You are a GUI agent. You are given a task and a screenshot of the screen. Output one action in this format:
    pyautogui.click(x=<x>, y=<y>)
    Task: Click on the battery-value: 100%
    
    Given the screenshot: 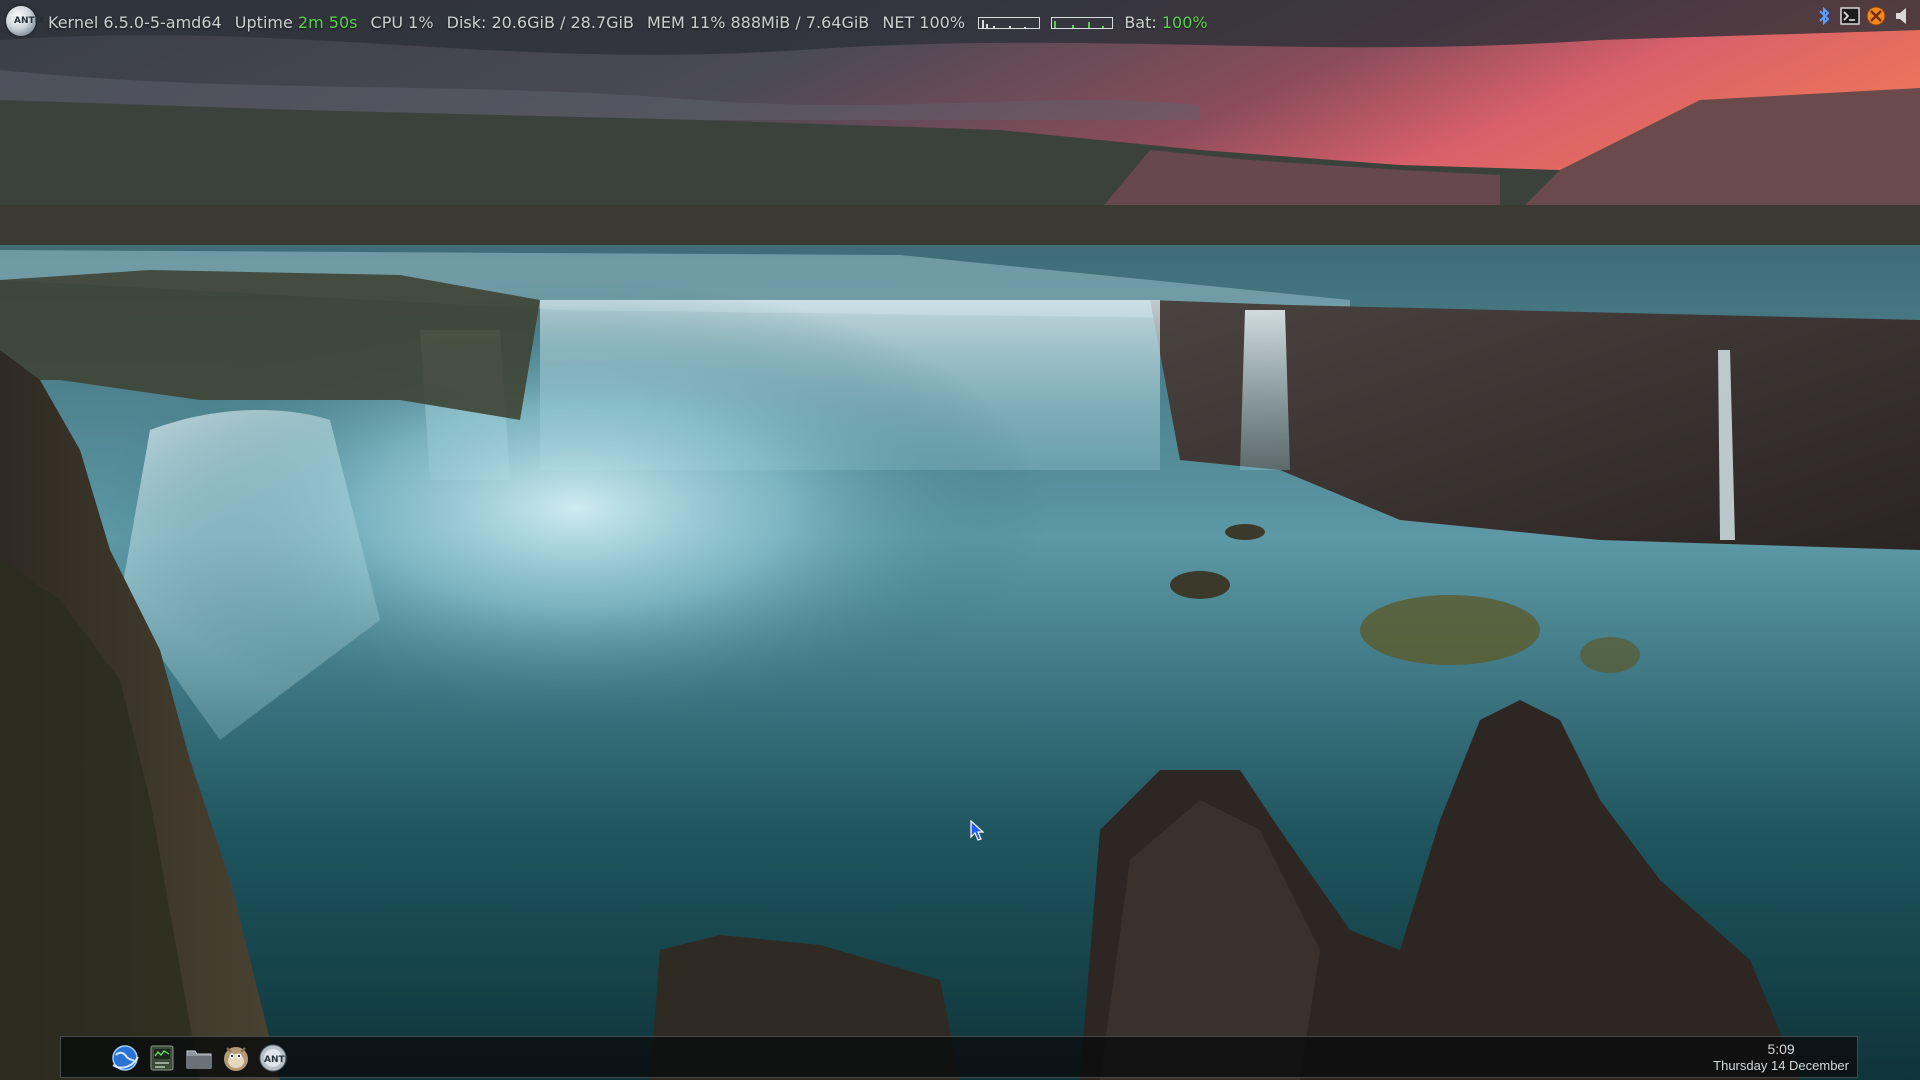 What is the action you would take?
    pyautogui.click(x=1184, y=22)
    